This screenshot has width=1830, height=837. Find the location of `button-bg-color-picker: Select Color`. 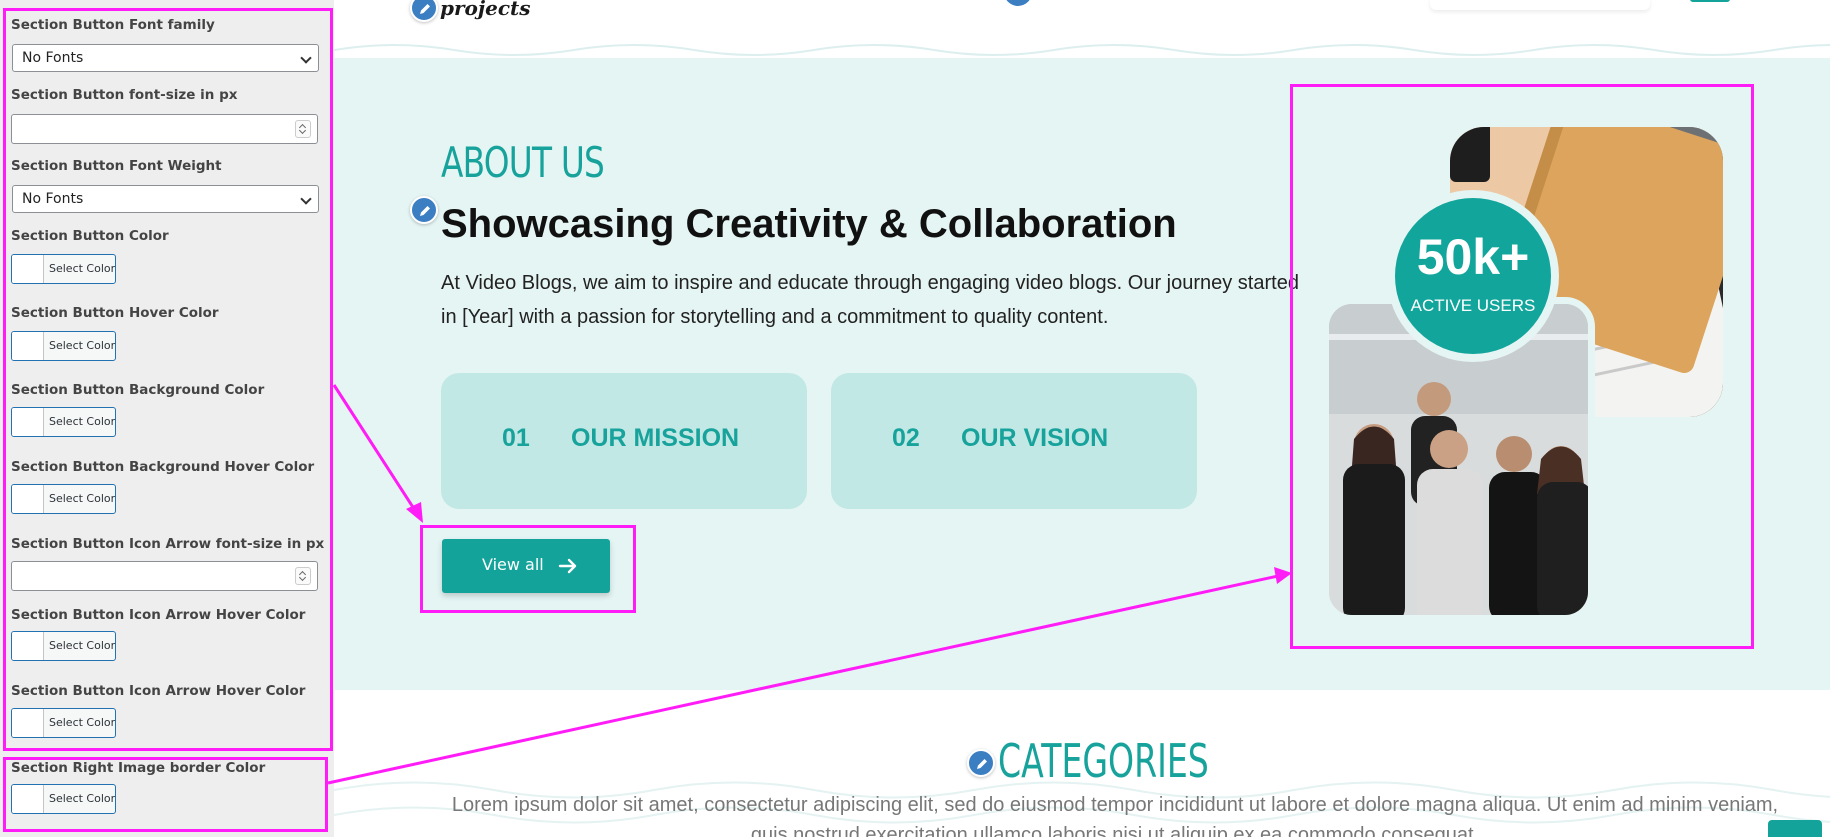

button-bg-color-picker: Select Color is located at coordinates (63, 422).